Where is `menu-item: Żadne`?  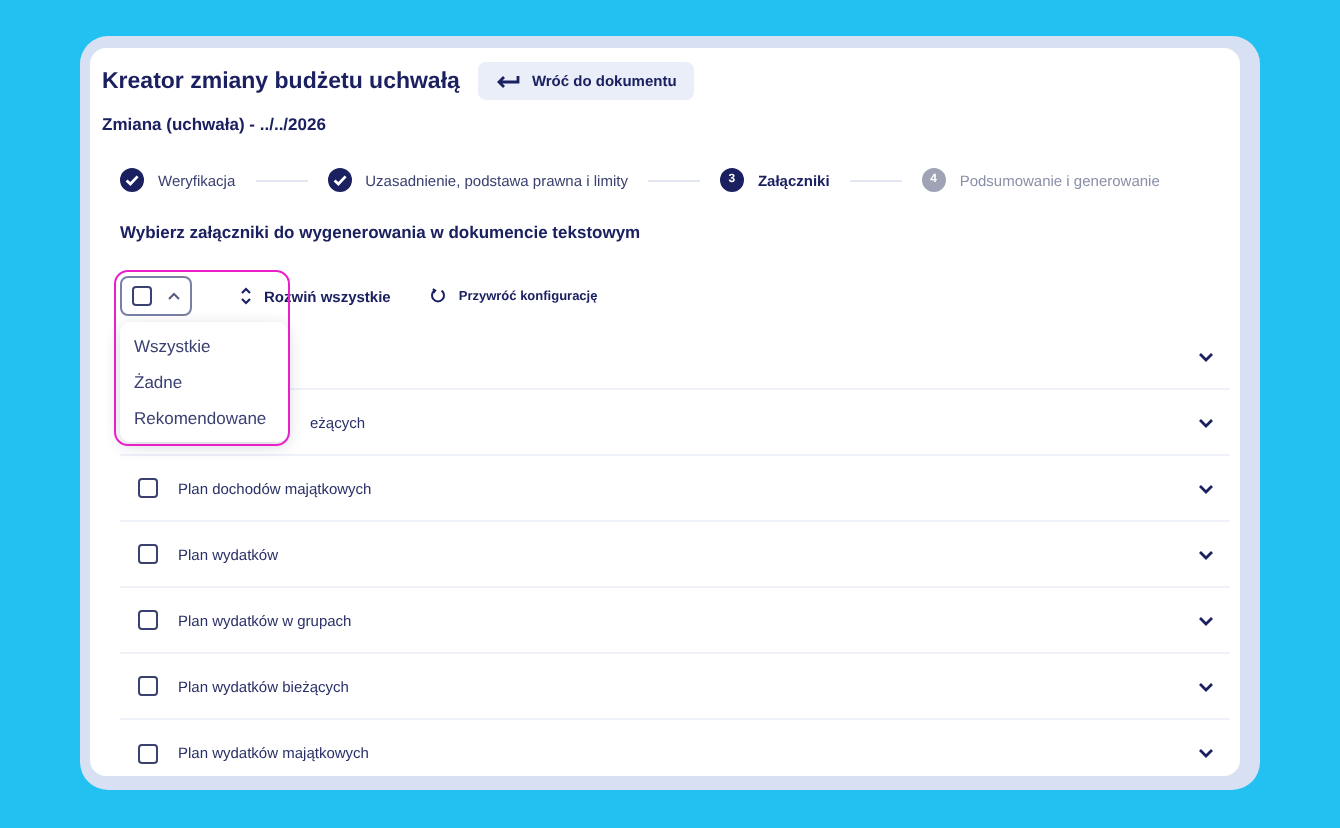
menu-item: Żadne is located at coordinates (204, 382).